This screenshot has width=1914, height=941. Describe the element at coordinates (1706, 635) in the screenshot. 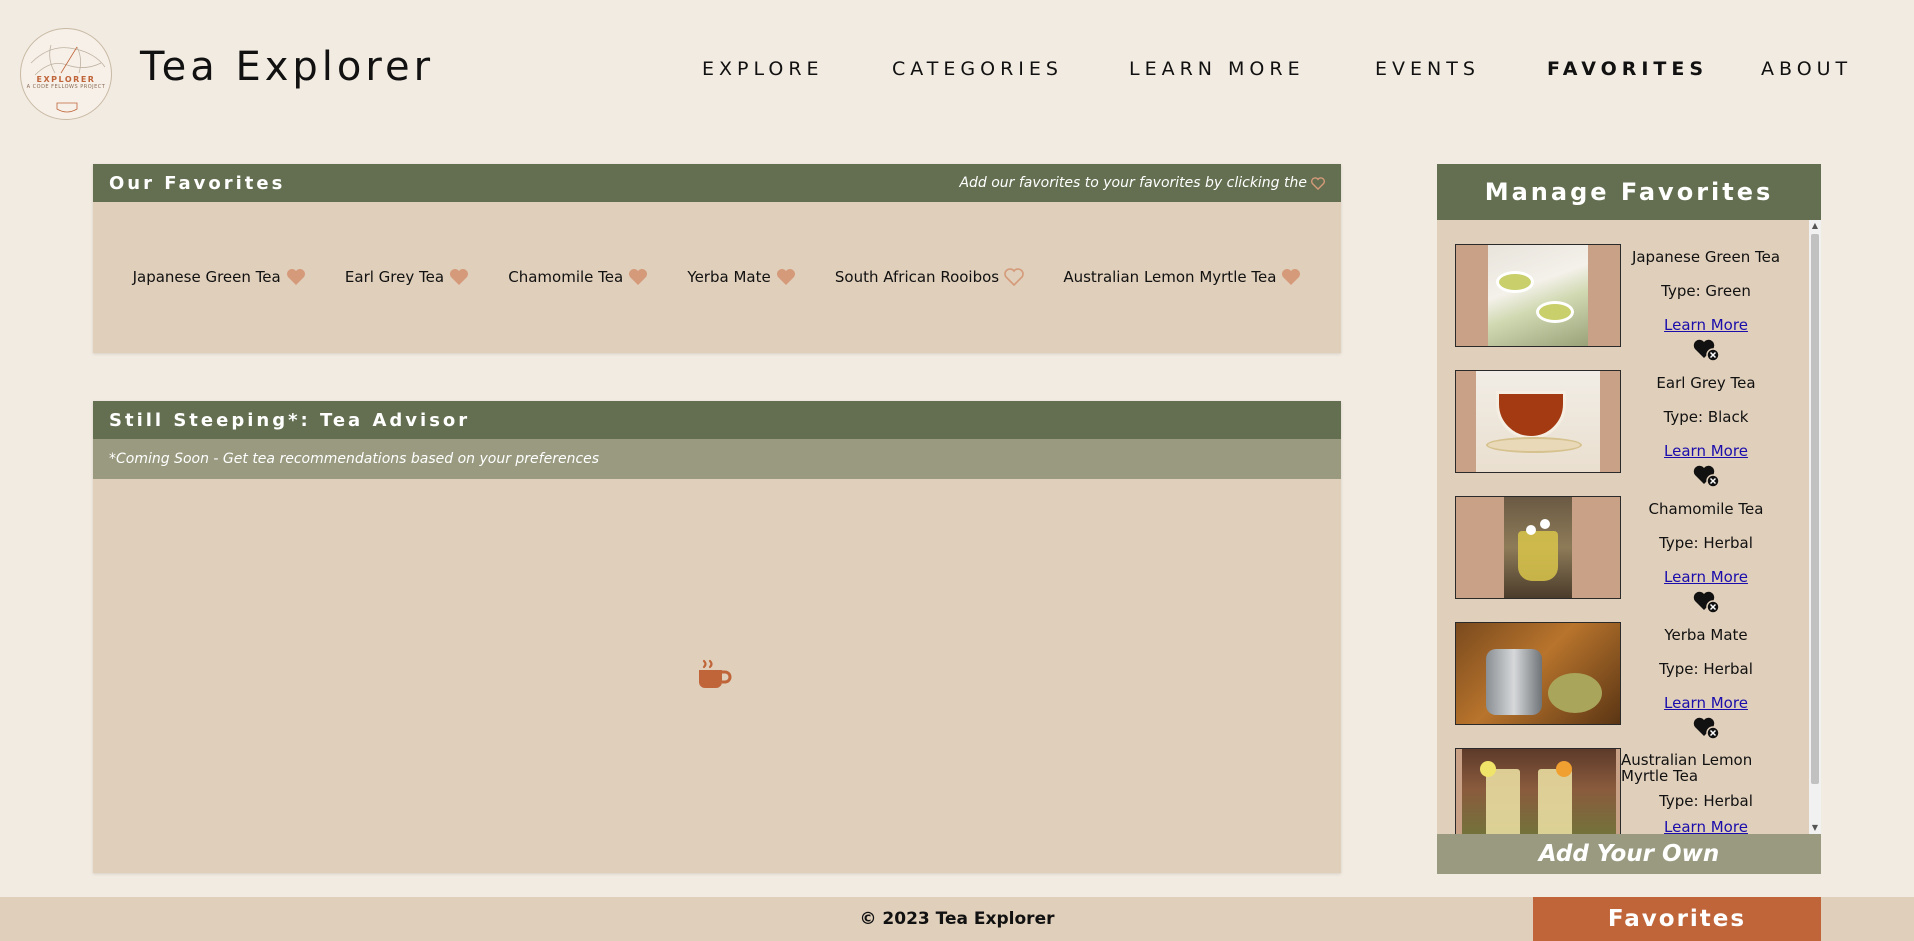

I see `manage-item-name: Yerba Mate` at that location.